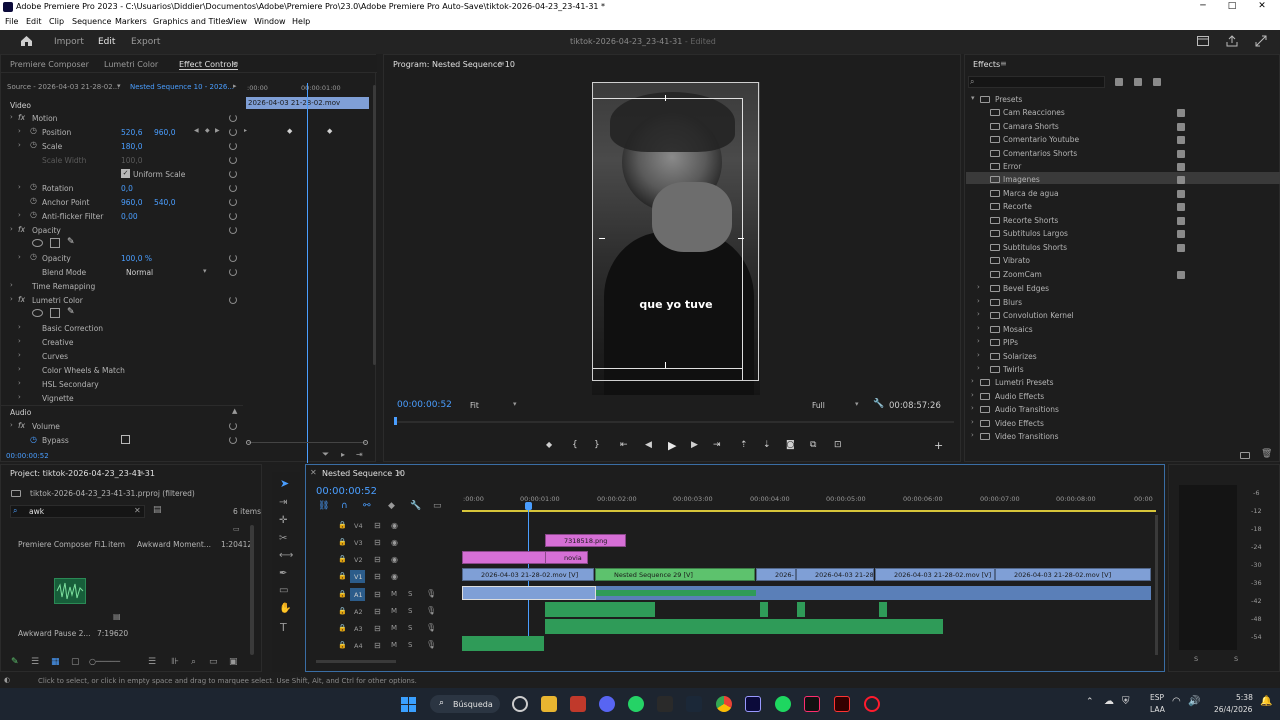 Image resolution: width=1280 pixels, height=720 pixels. Describe the element at coordinates (1038, 315) in the screenshot. I see `effects-group: Convolution Kernel` at that location.